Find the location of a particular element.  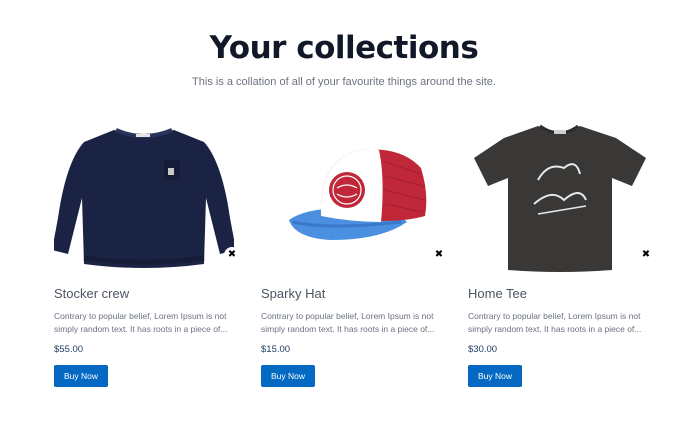

product-name: Sparky Hat is located at coordinates (351, 293).